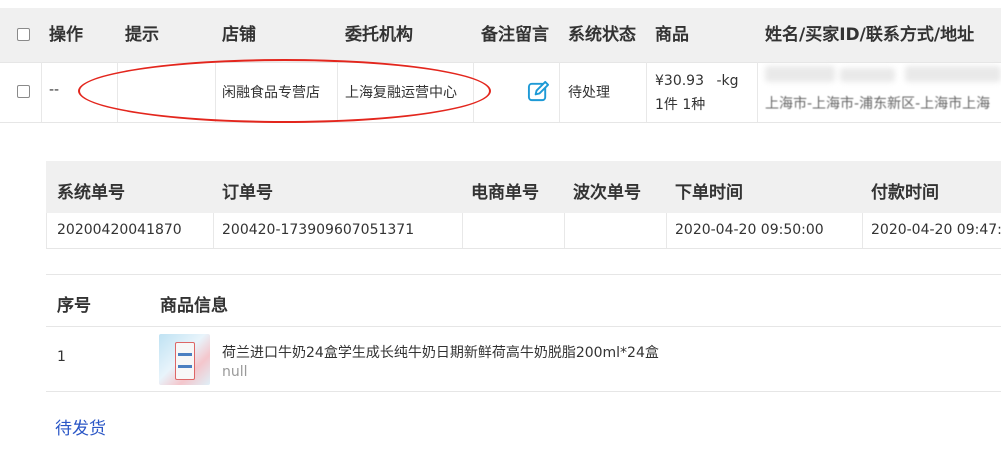 The height and width of the screenshot is (465, 1001). Describe the element at coordinates (800, 74) in the screenshot. I see `blurred-name` at that location.